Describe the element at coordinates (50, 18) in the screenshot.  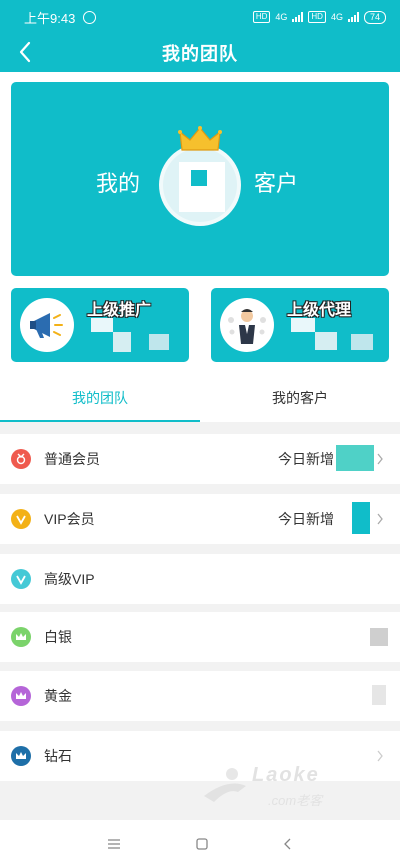
I see `status-time: 上午9:43` at that location.